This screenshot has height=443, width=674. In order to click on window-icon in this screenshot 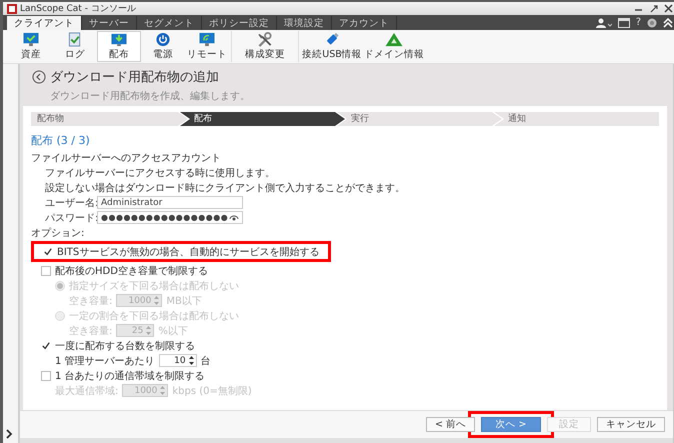, I will do `click(624, 23)`.